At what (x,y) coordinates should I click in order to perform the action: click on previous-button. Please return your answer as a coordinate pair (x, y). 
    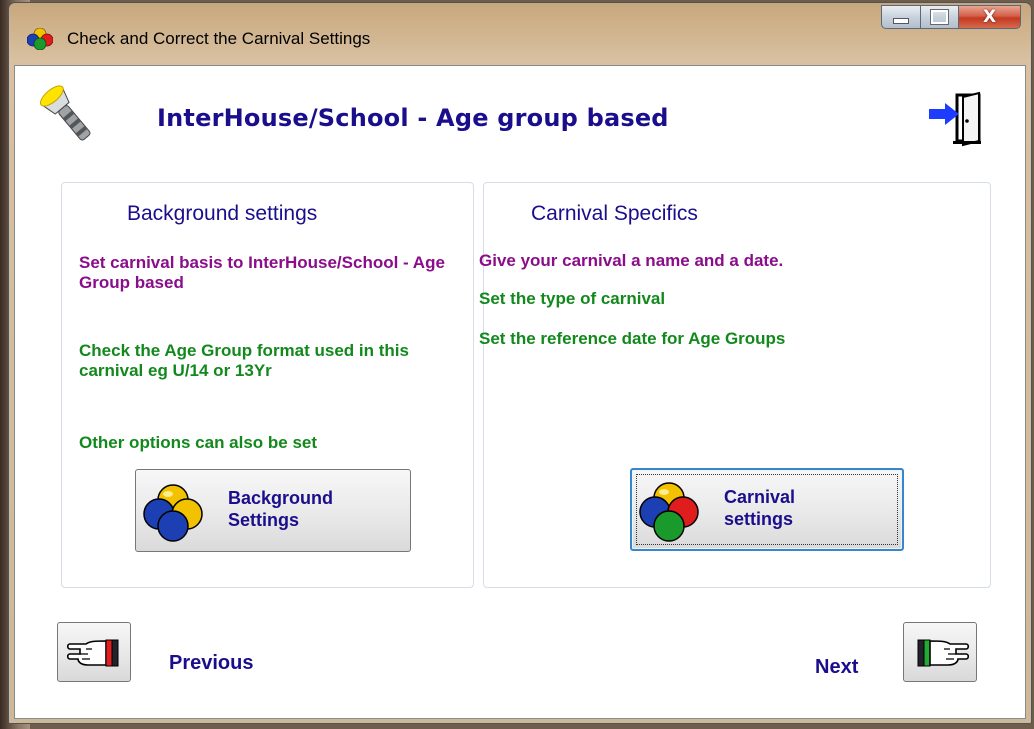
    Looking at the image, I should click on (94, 652).